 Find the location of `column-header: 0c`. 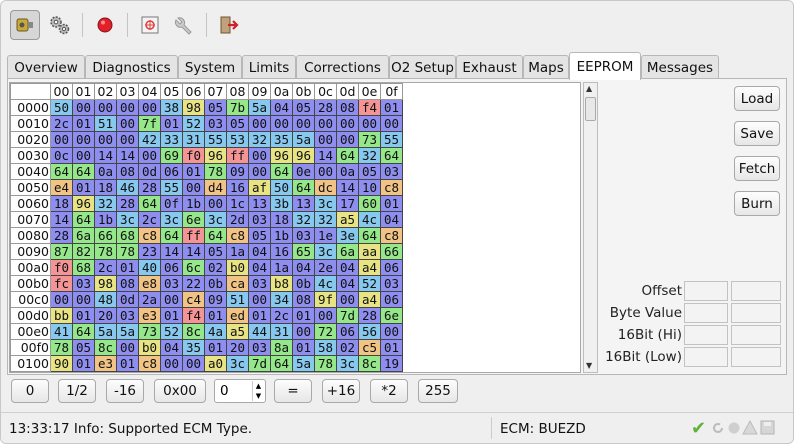

column-header: 0c is located at coordinates (325, 91).